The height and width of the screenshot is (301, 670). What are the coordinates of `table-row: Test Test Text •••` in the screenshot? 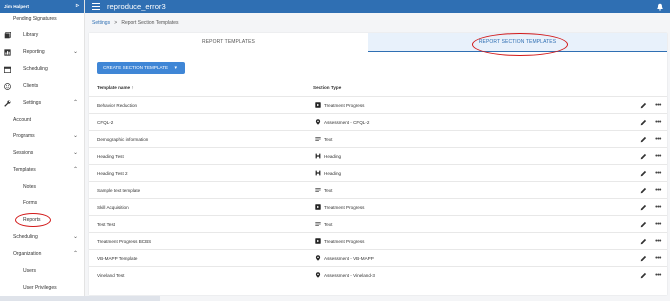 It's located at (378, 223).